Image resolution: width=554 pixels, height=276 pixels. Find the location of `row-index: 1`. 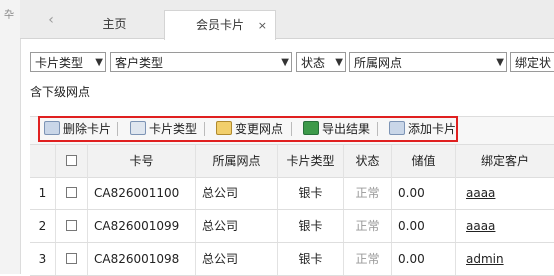

row-index: 1 is located at coordinates (43, 193).